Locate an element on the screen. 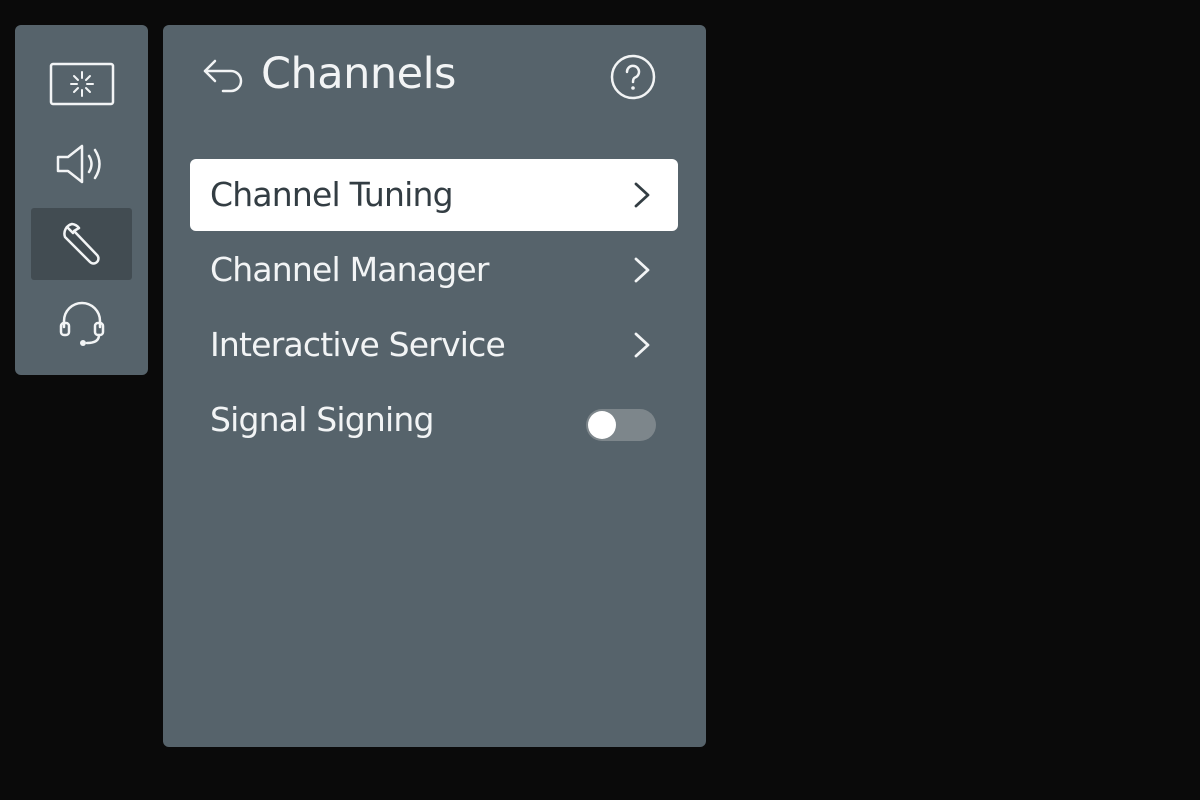 The width and height of the screenshot is (1200, 800). signal-signing-toggle is located at coordinates (621, 425).